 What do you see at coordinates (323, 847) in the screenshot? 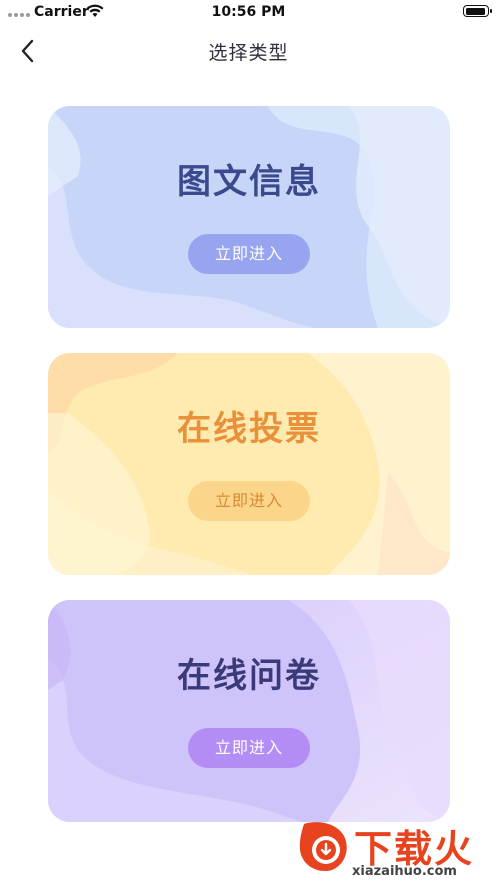
I see `download-fire-logo-icon` at bounding box center [323, 847].